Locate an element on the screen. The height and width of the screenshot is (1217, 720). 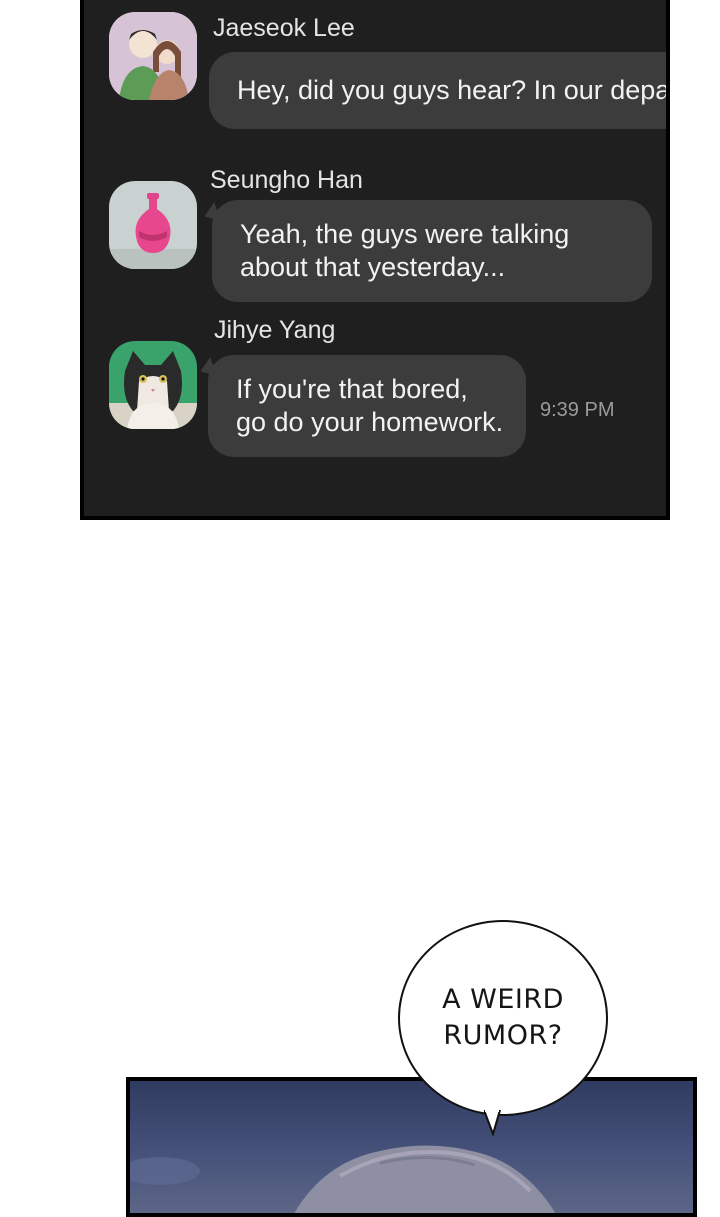
sender-name: Jaeseok Lee is located at coordinates (284, 28).